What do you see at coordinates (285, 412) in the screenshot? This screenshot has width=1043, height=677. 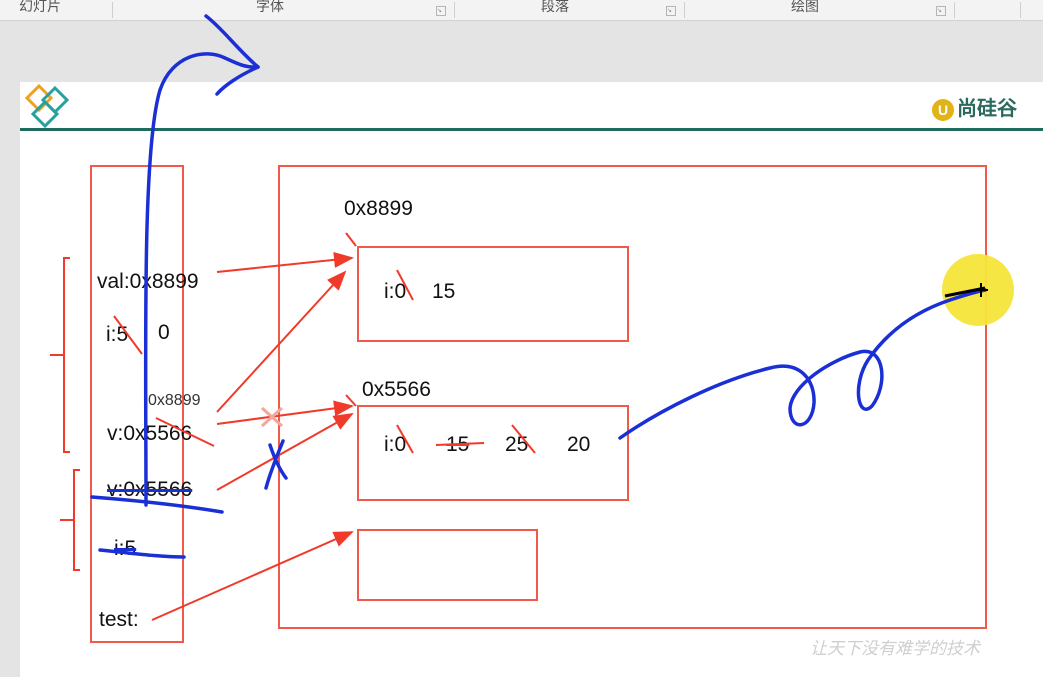 I see `ref-arrow-v` at bounding box center [285, 412].